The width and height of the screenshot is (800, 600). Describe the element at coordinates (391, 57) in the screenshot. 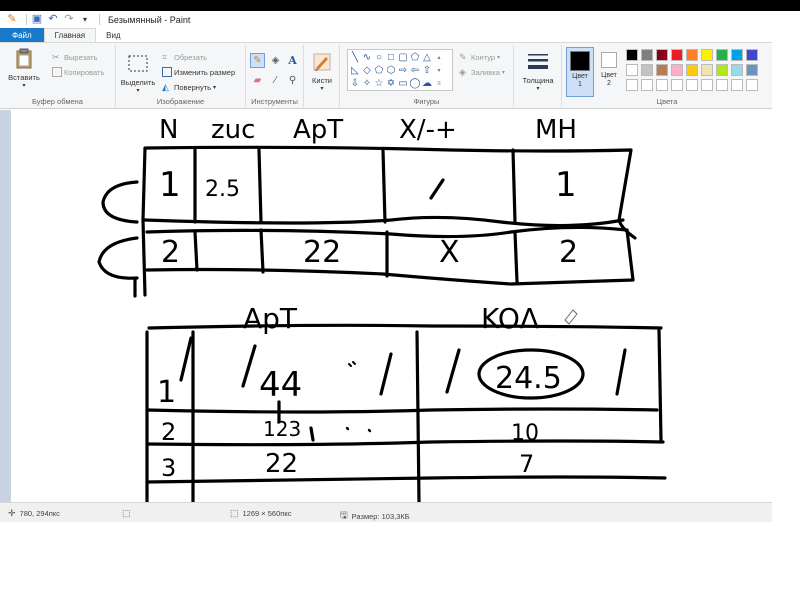

I see `rectangle-shape-icon: □` at that location.